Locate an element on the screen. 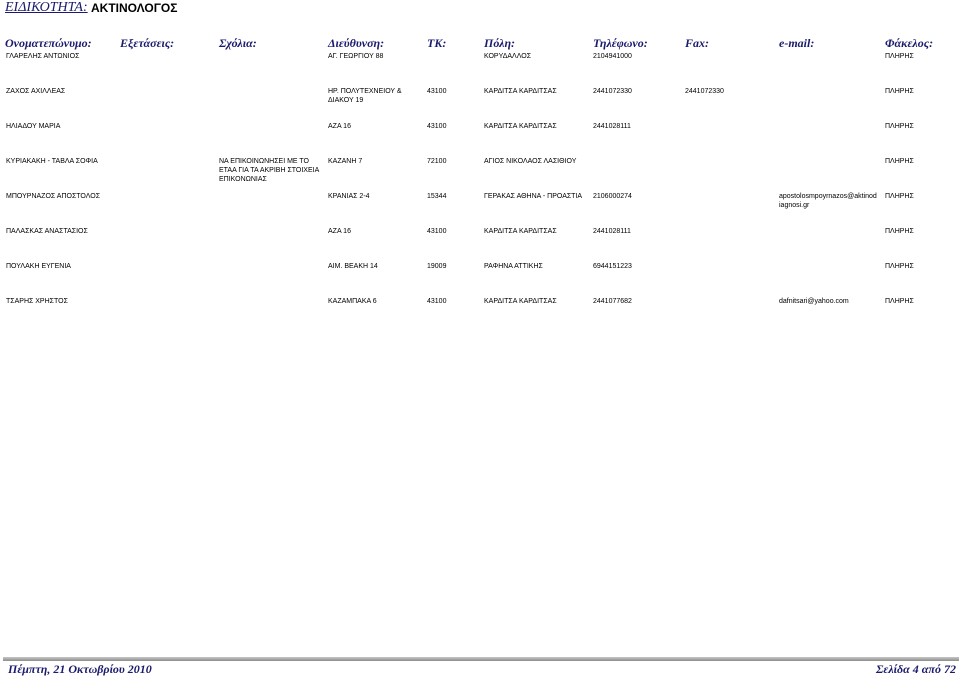 The image size is (960, 677). specialty-label: ΕΙΔΙΚΟΤΗΤΑ: is located at coordinates (46, 7).